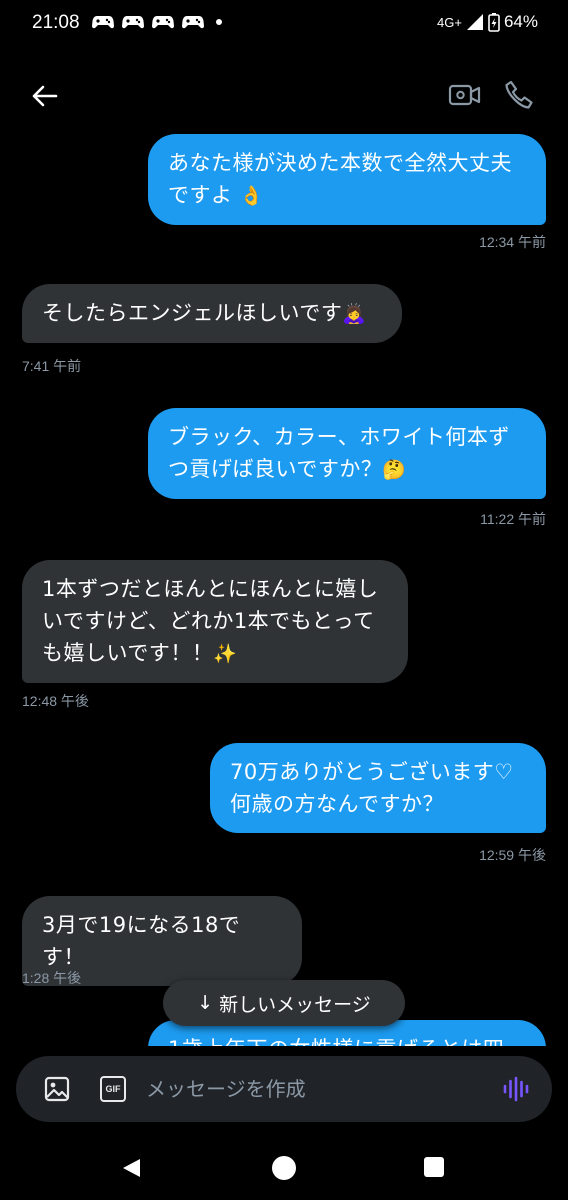  What do you see at coordinates (275, 469) in the screenshot?
I see `message-text: つ貢げば良いですか？` at bounding box center [275, 469].